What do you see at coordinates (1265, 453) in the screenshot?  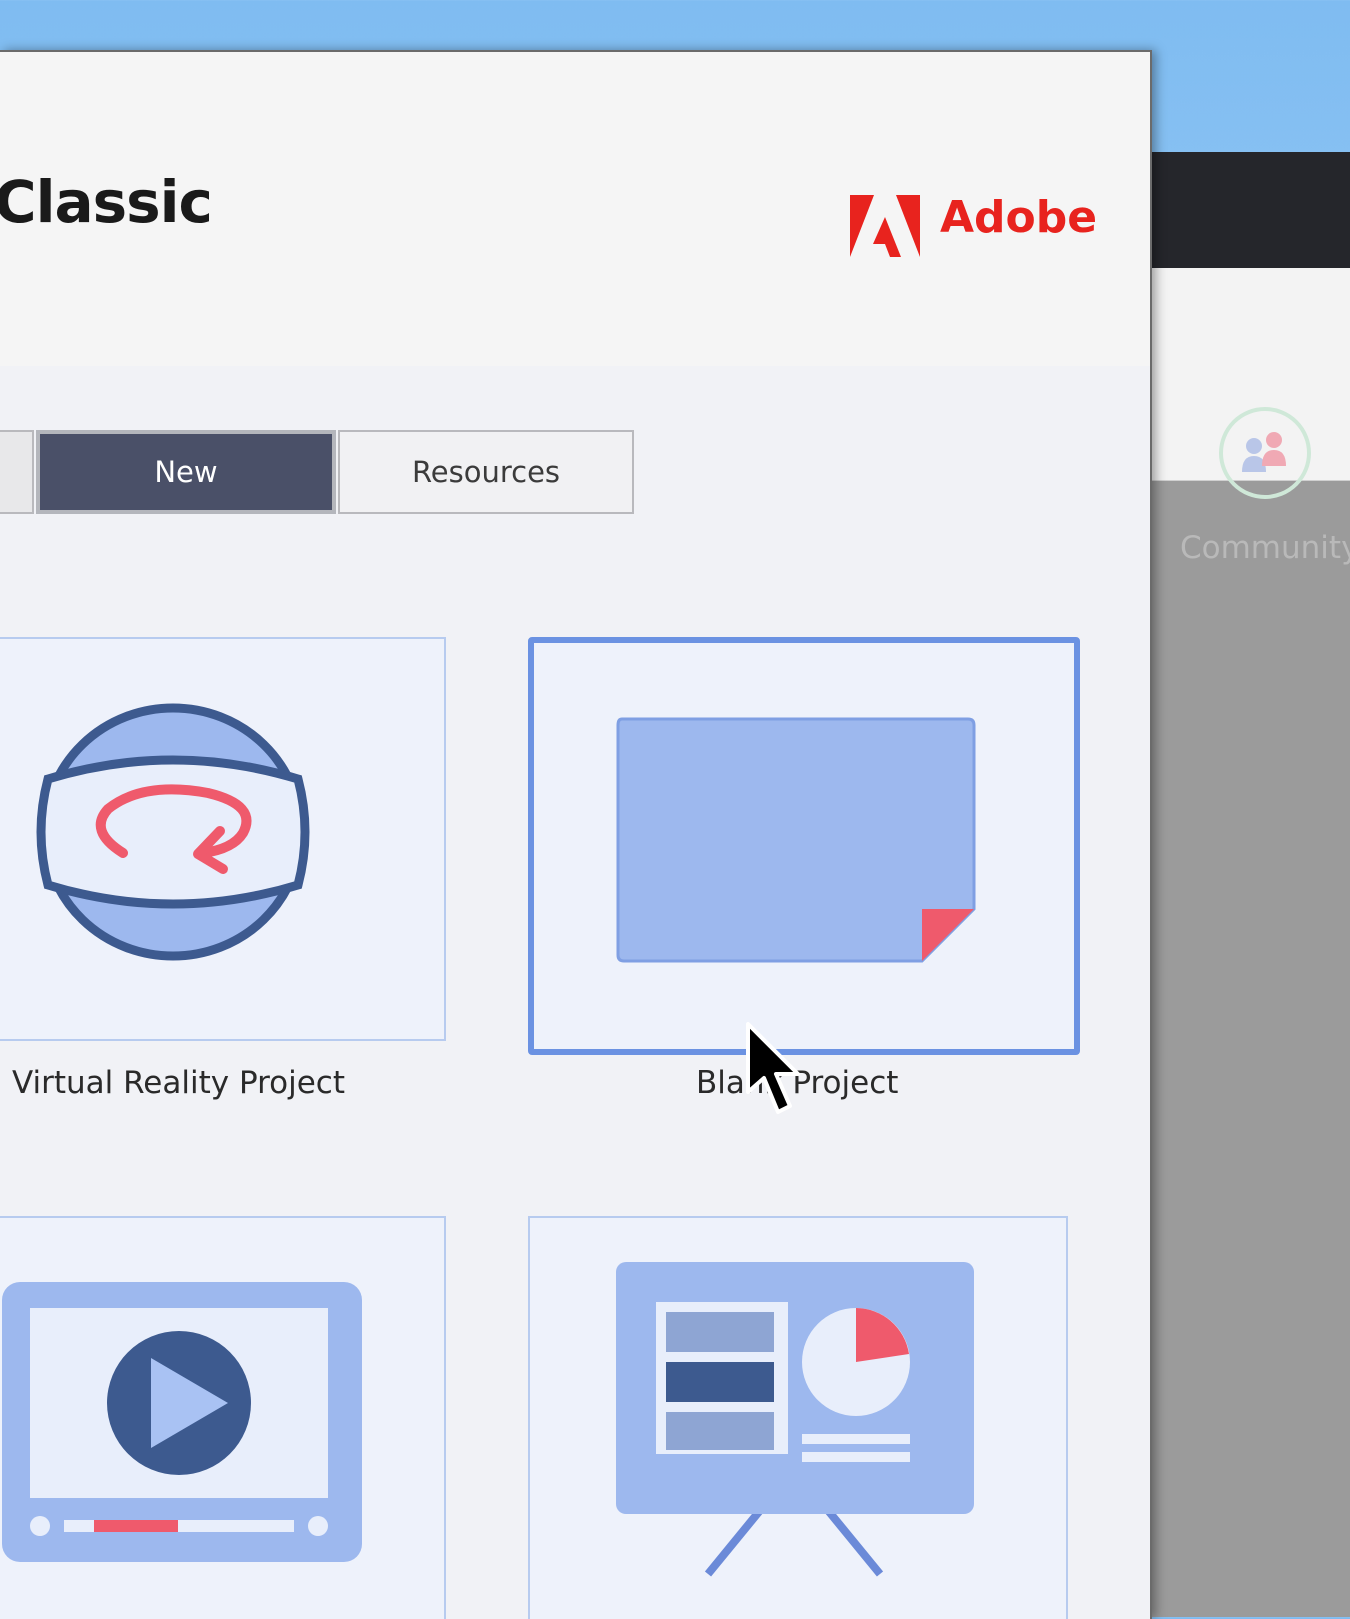 I see `community-icon` at bounding box center [1265, 453].